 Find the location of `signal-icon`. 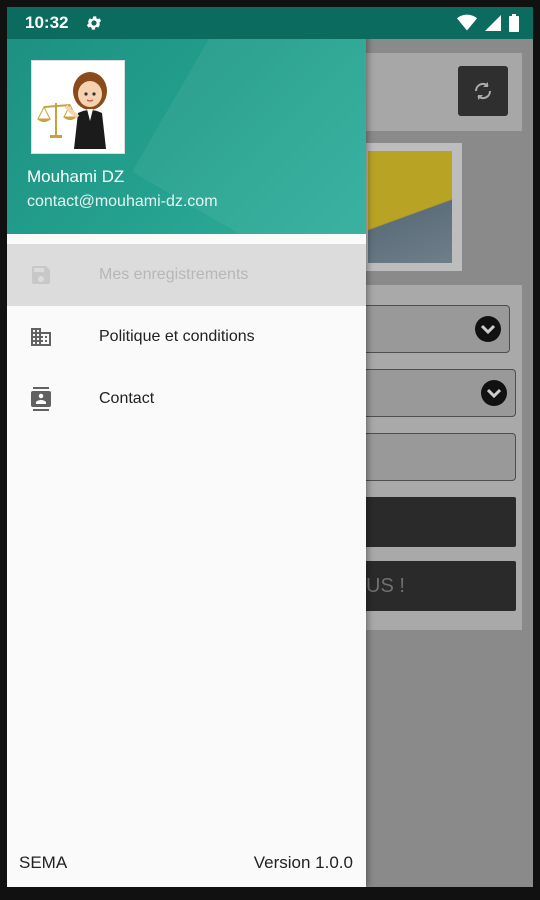

signal-icon is located at coordinates (493, 23).